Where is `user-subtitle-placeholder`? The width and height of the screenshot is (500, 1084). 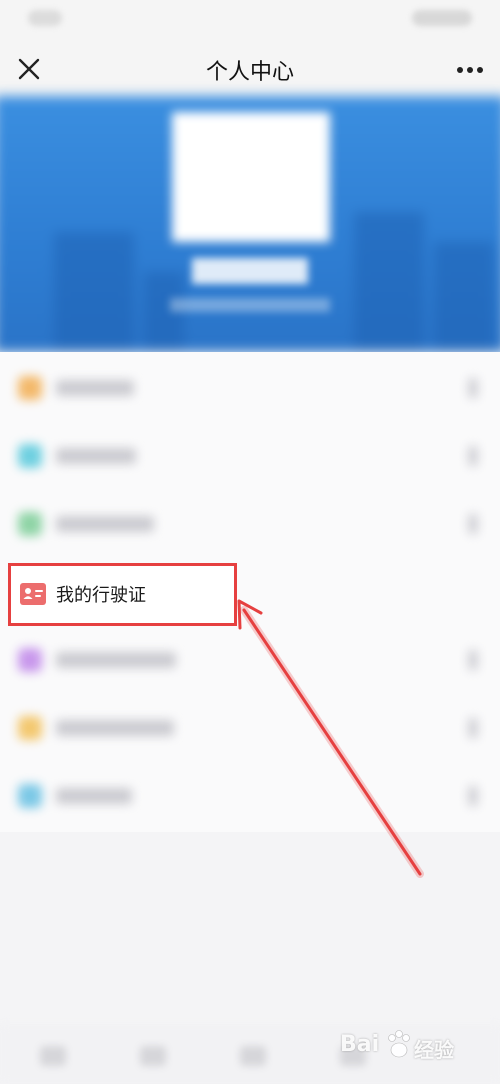 user-subtitle-placeholder is located at coordinates (250, 305).